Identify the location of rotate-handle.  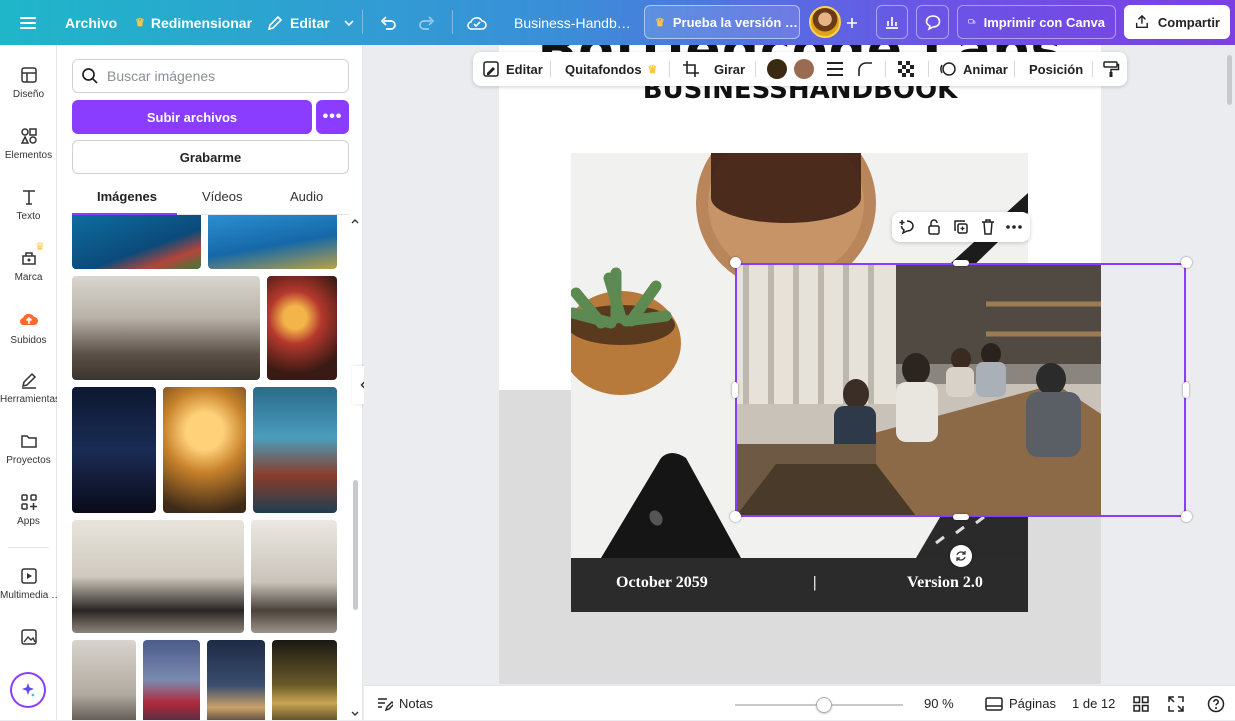
(961, 556).